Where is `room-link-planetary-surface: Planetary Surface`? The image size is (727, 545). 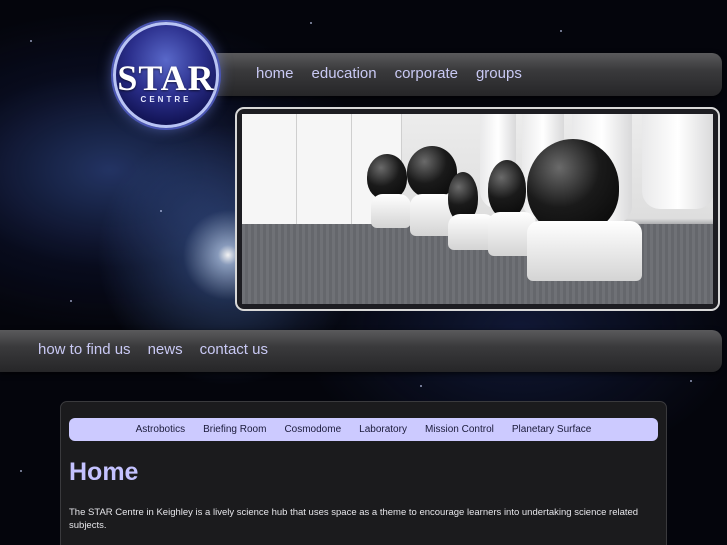
room-link-planetary-surface: Planetary Surface is located at coordinates (552, 429).